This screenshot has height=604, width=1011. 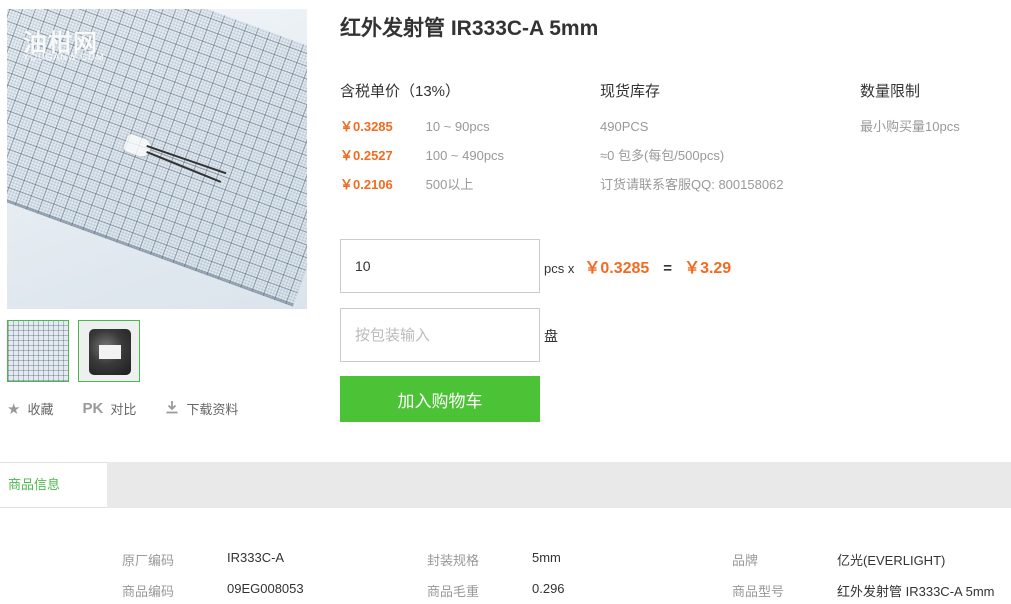 What do you see at coordinates (256, 557) in the screenshot?
I see `spec-value: IR333C-A` at bounding box center [256, 557].